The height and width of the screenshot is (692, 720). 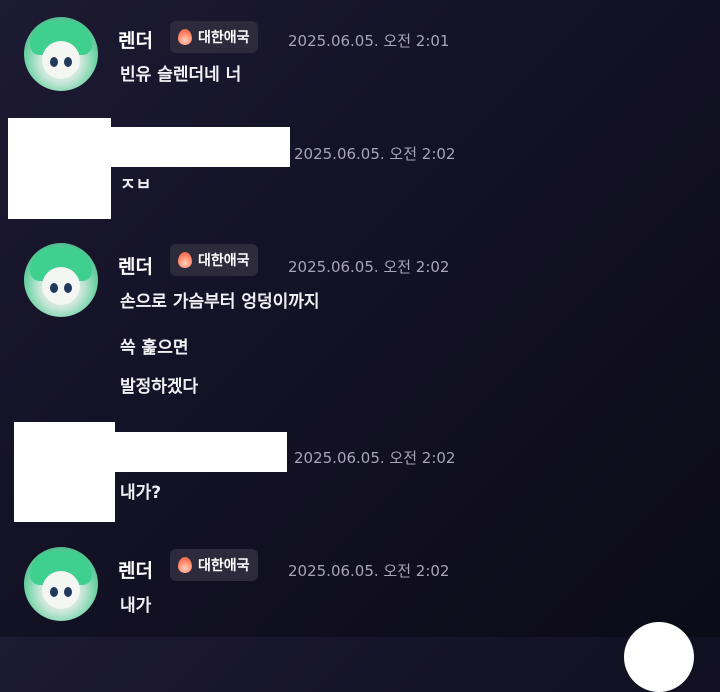 What do you see at coordinates (141, 493) in the screenshot?
I see `message-line: 내가?` at bounding box center [141, 493].